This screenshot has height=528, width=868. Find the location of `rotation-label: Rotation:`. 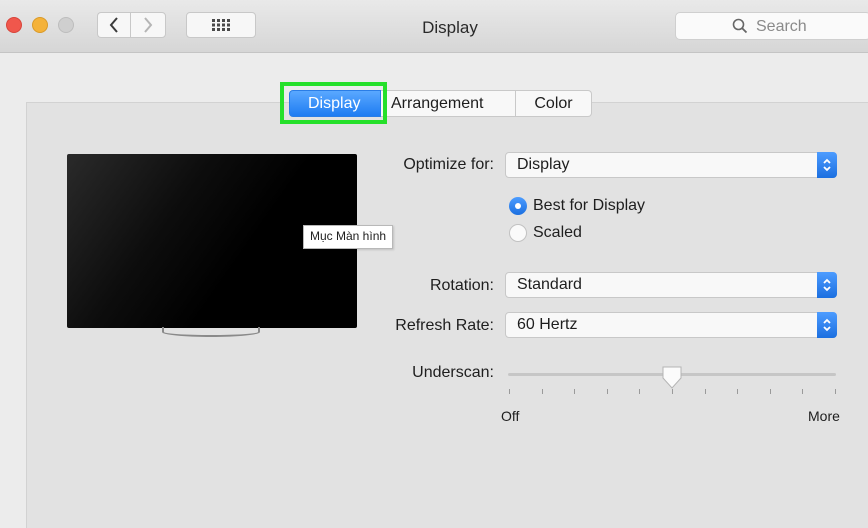

rotation-label: Rotation: is located at coordinates (461, 285).